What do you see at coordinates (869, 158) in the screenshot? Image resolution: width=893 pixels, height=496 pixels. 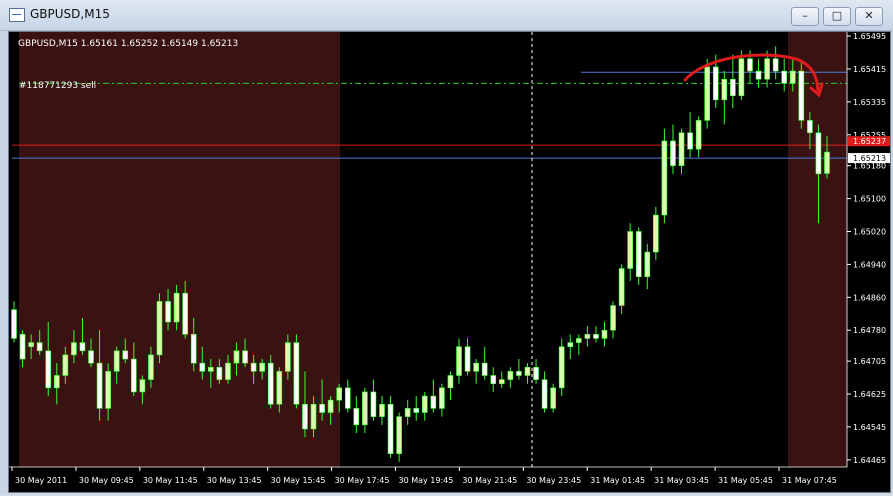 I see `bid-price-label: 1.65213` at bounding box center [869, 158].